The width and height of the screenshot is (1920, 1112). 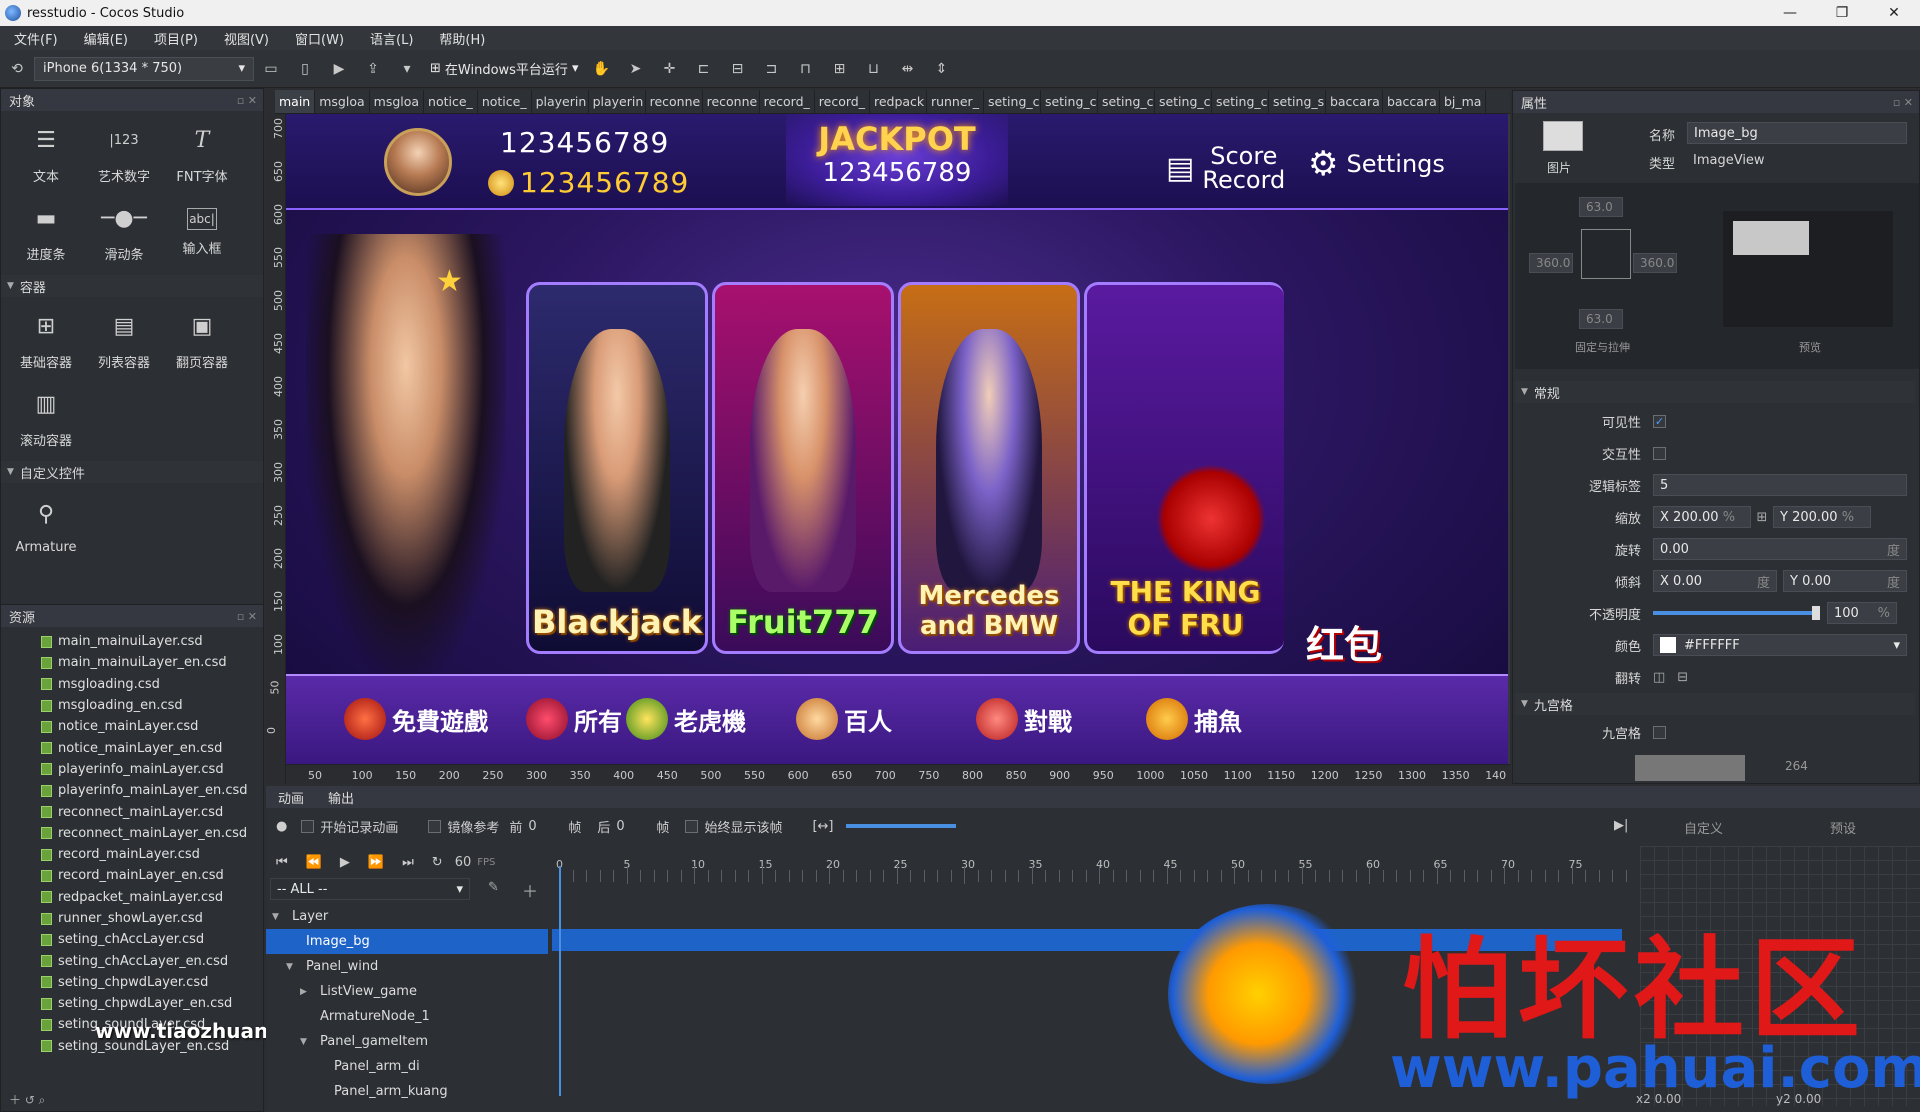 I want to click on nine-slice-checkbox, so click(x=1659, y=732).